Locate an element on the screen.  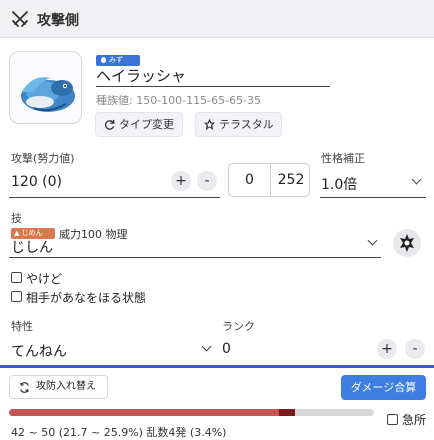
ev-max-button: 252 is located at coordinates (291, 180).